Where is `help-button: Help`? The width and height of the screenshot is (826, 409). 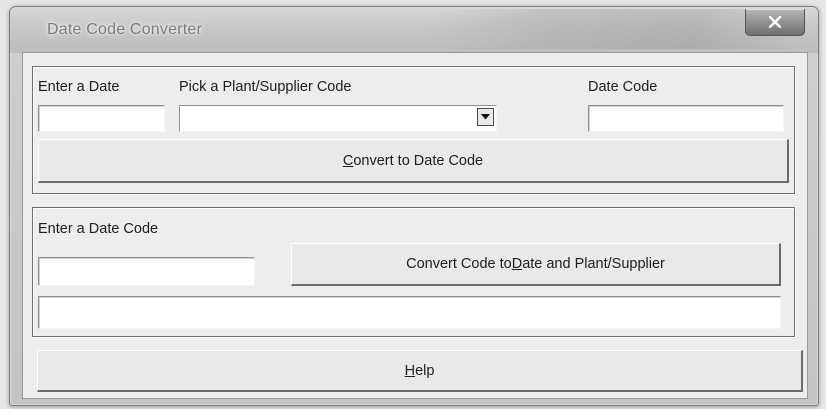 help-button: Help is located at coordinates (420, 371).